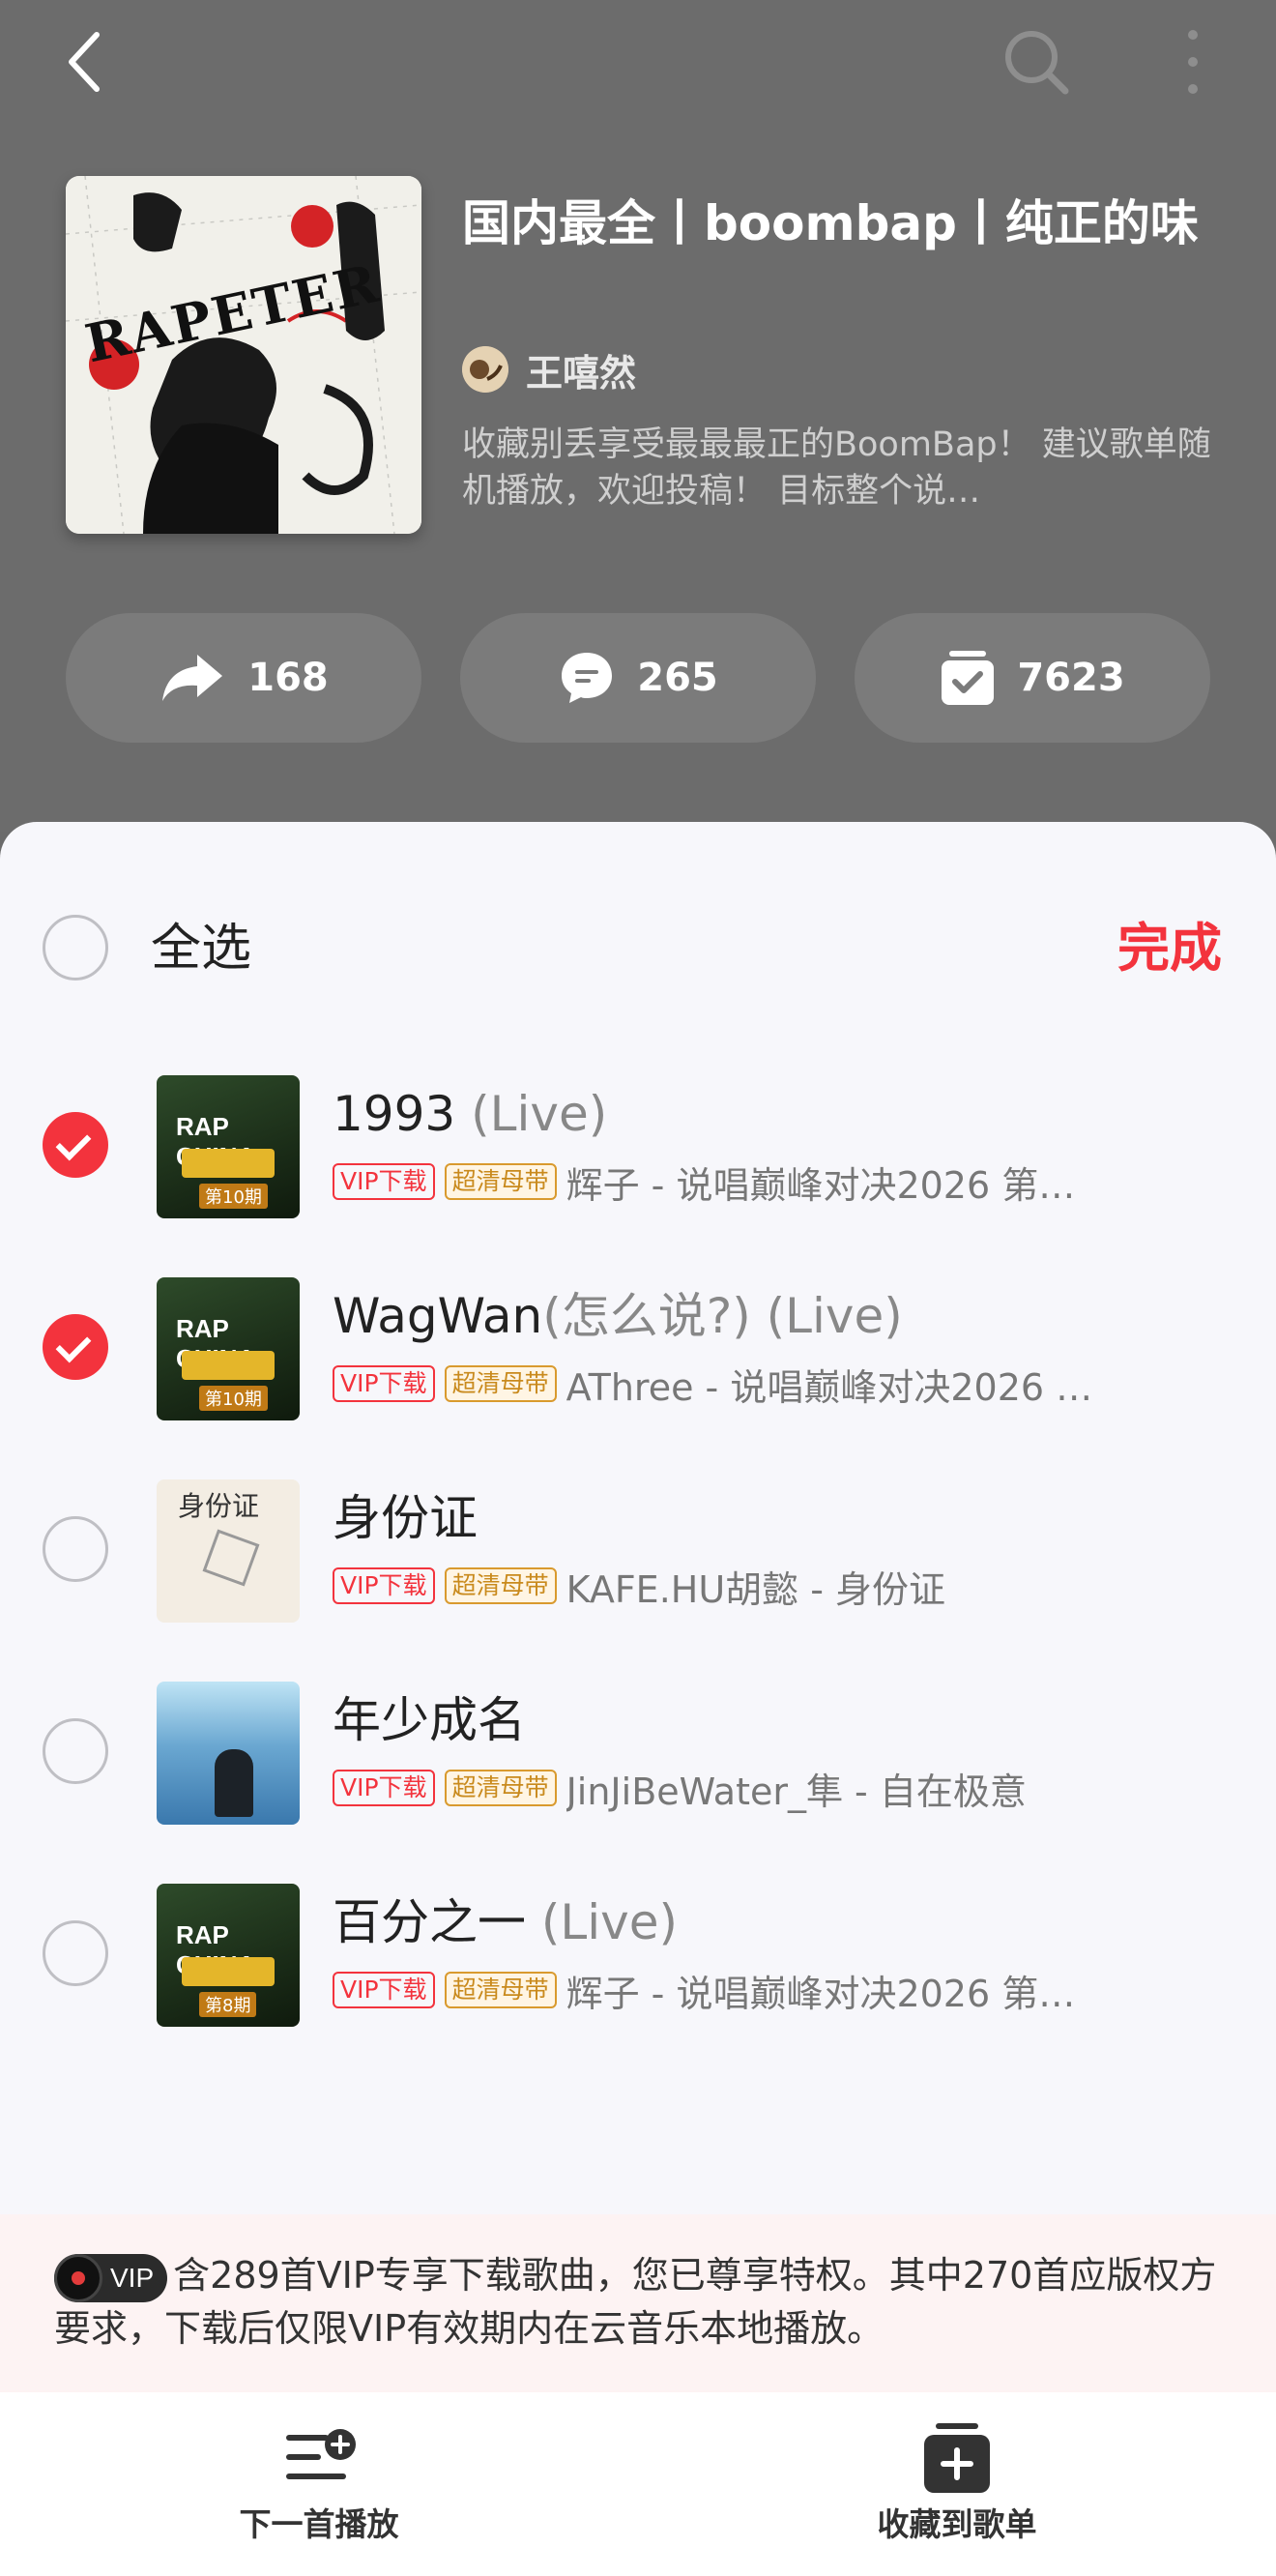 The height and width of the screenshot is (2576, 1276). I want to click on share-count: 168, so click(288, 678).